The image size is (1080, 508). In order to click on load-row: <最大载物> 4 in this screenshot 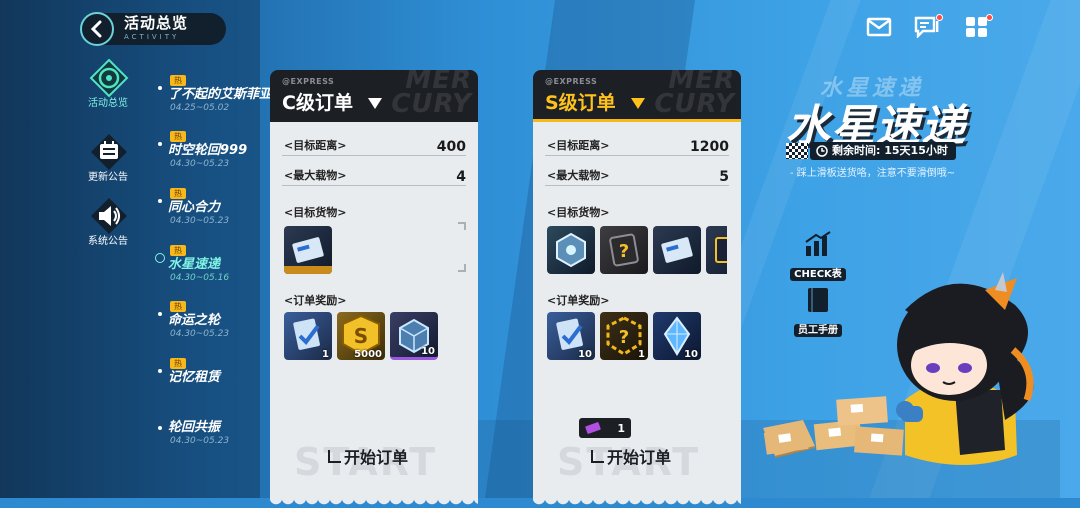, I will do `click(374, 176)`.